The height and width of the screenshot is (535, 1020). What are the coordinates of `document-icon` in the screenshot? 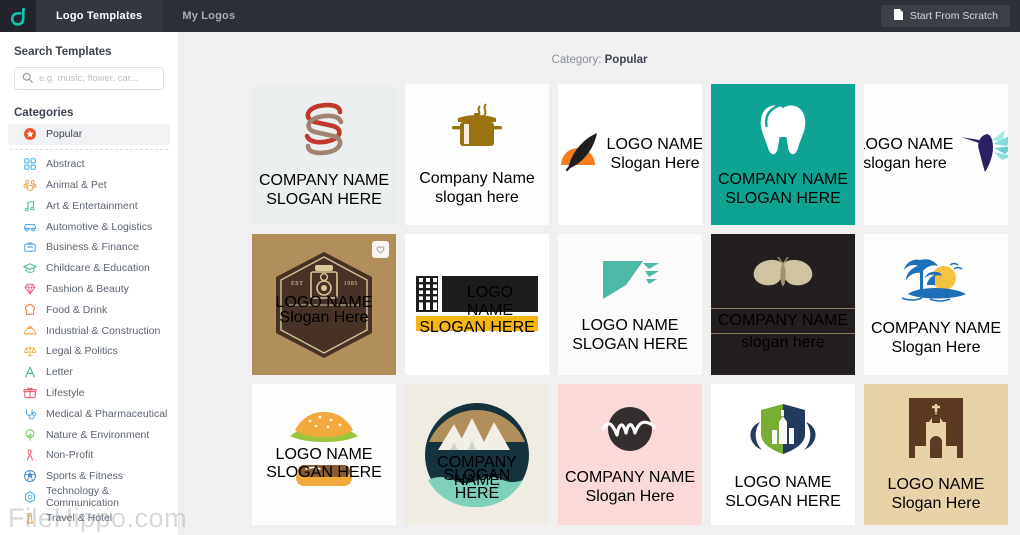 It's located at (898, 16).